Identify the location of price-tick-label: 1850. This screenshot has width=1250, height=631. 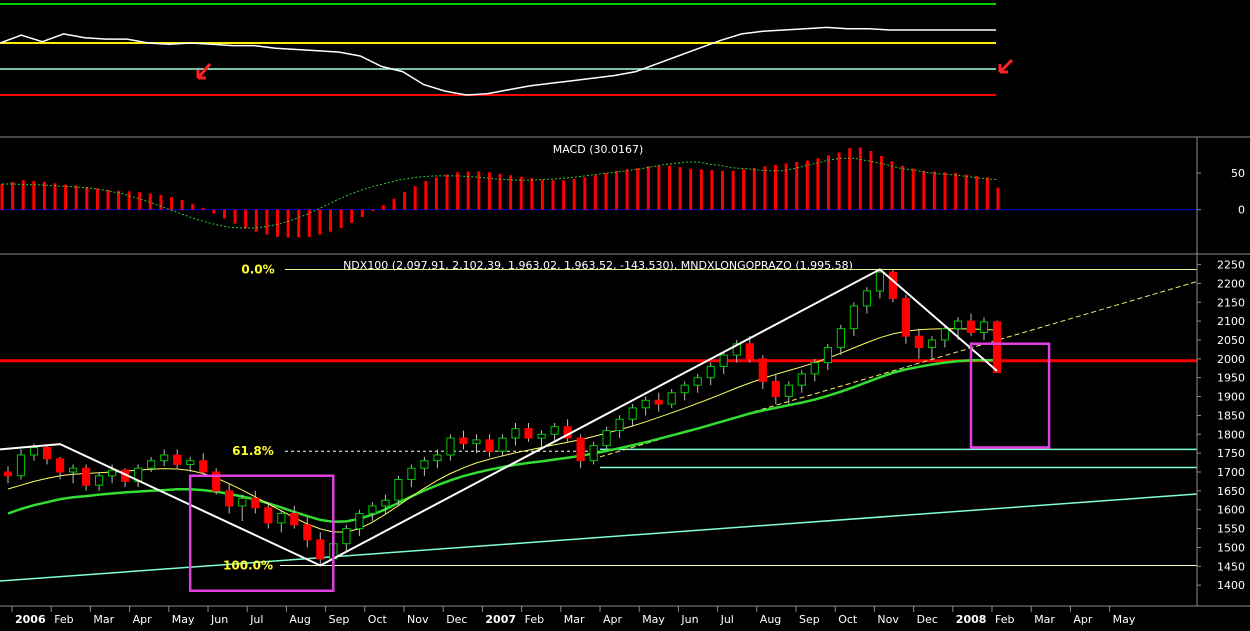
(1231, 415).